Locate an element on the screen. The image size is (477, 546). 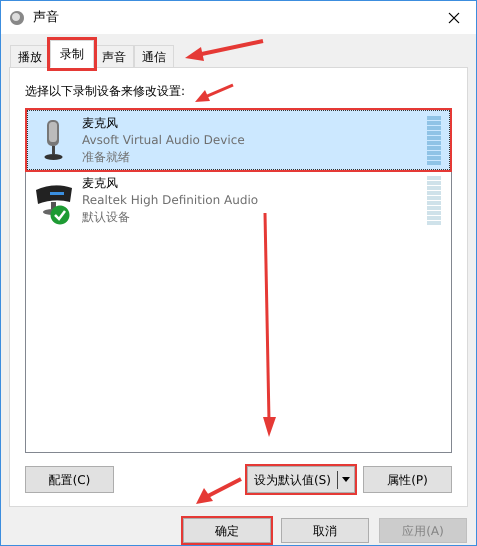
speaker-icon is located at coordinates (17, 18).